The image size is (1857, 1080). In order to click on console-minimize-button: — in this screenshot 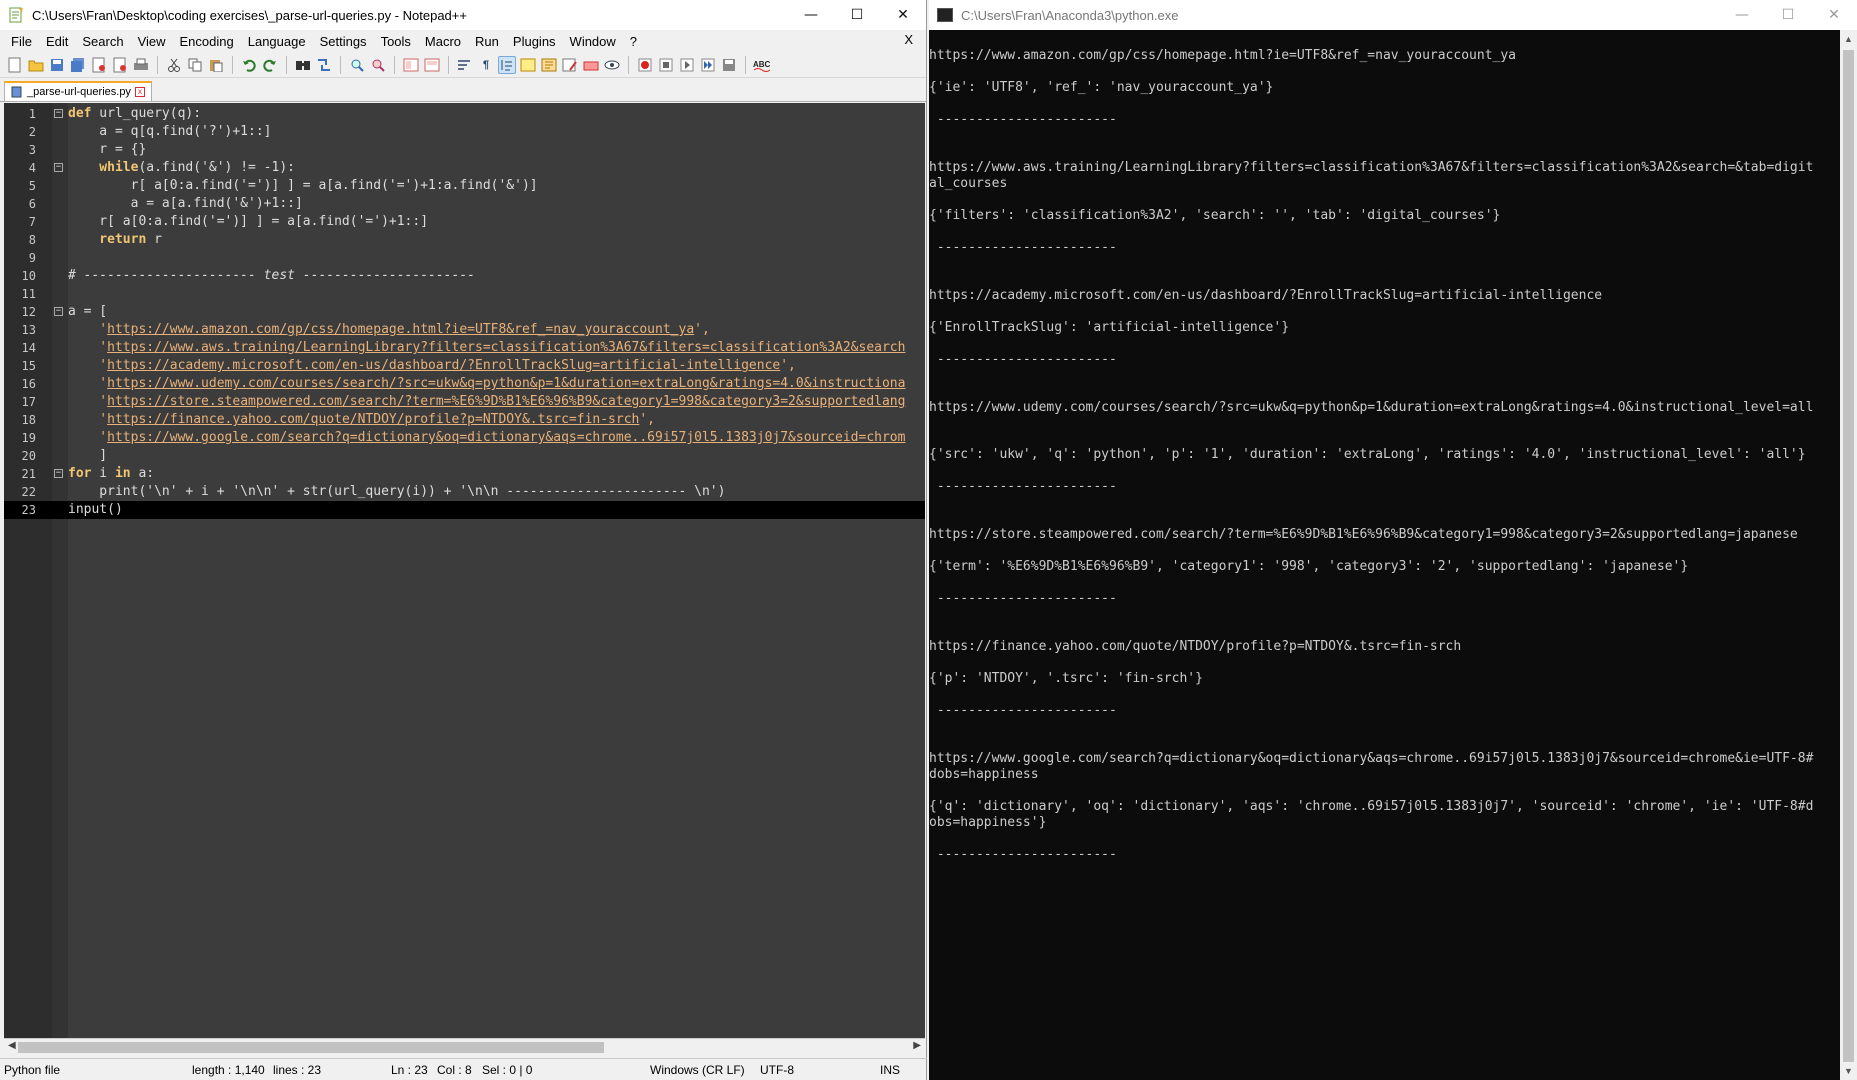, I will do `click(1742, 15)`.